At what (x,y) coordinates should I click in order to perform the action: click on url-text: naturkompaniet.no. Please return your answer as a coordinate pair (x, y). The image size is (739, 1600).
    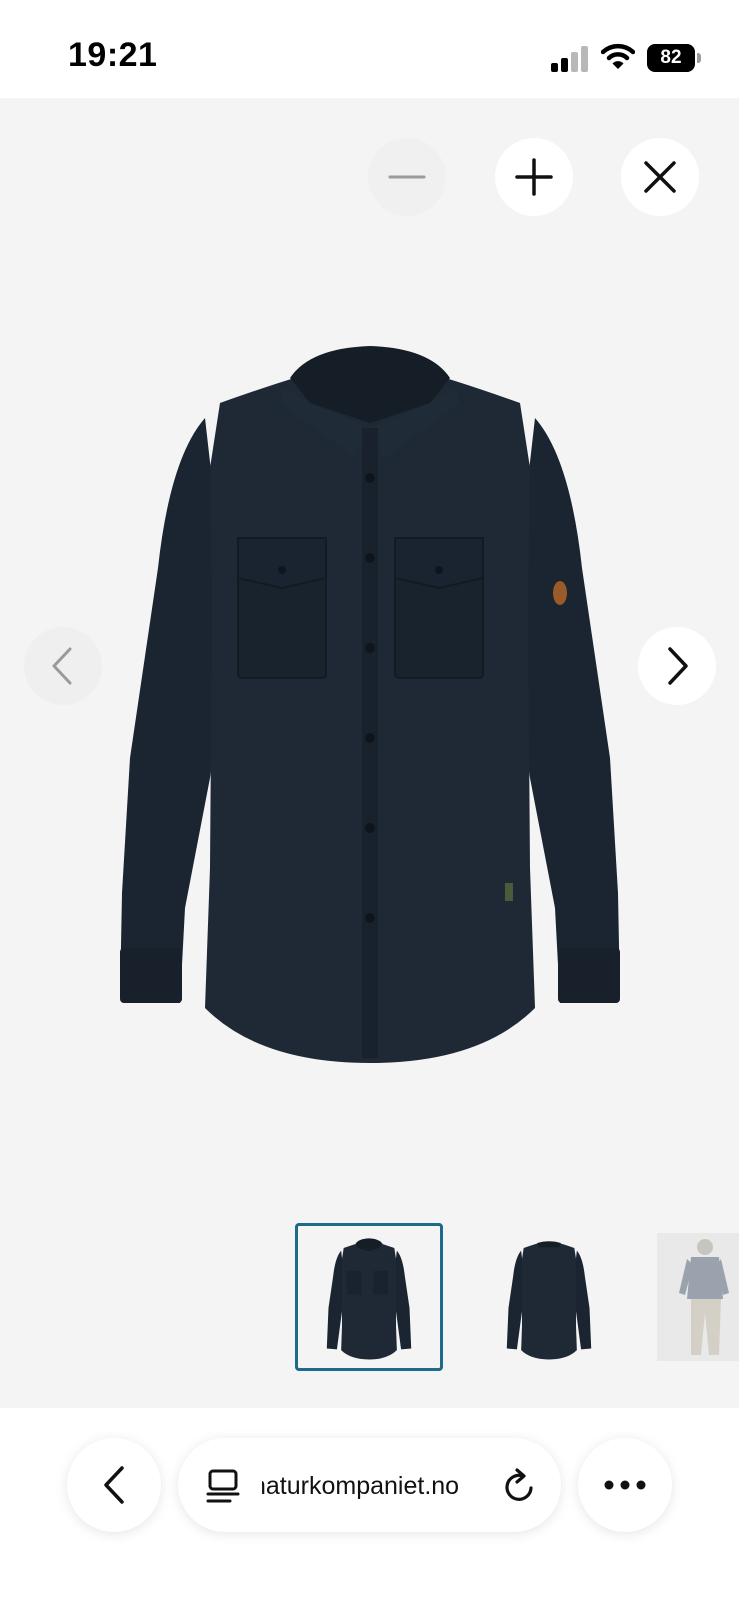
    Looking at the image, I should click on (362, 1486).